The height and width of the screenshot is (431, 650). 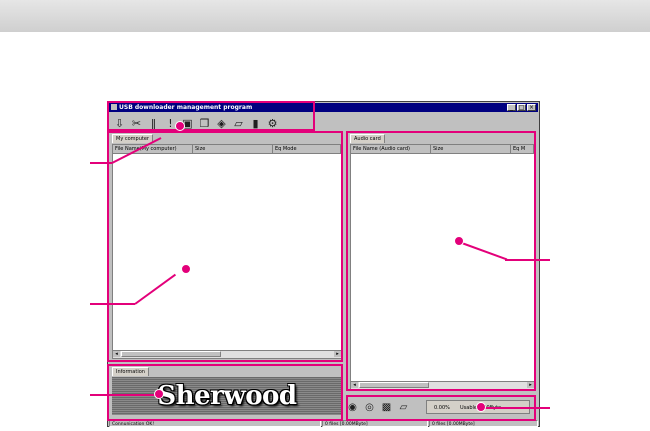 What do you see at coordinates (225, 392) in the screenshot?
I see `information-callout-box` at bounding box center [225, 392].